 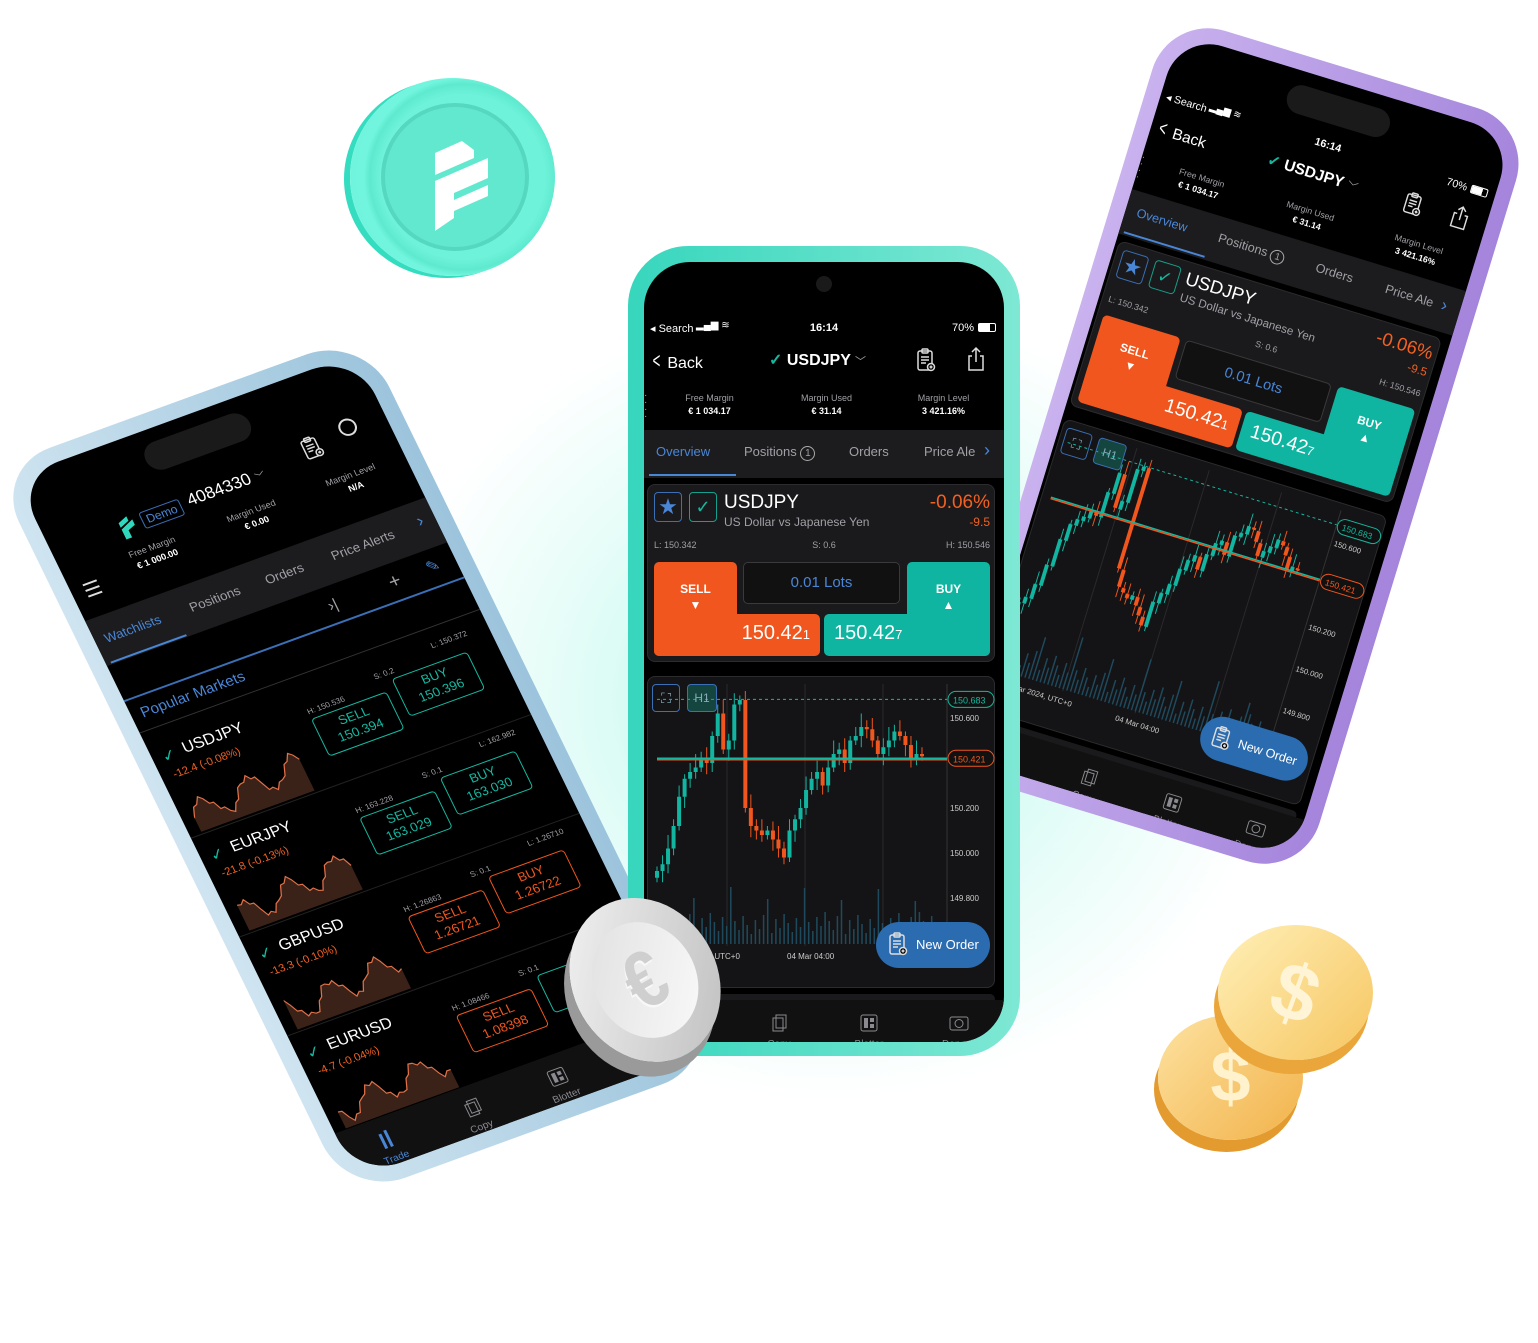 I want to click on tab-overview: Overview, so click(x=683, y=451).